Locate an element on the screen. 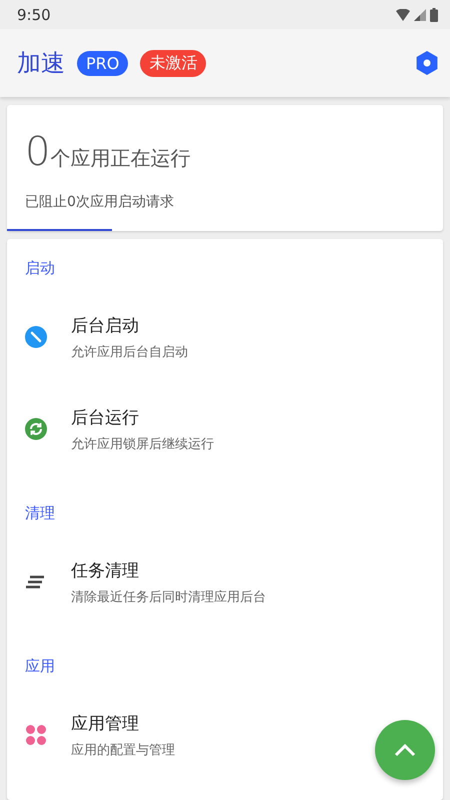  item-subtitle: 清除最近任务后同时清理应用后台 is located at coordinates (168, 597).